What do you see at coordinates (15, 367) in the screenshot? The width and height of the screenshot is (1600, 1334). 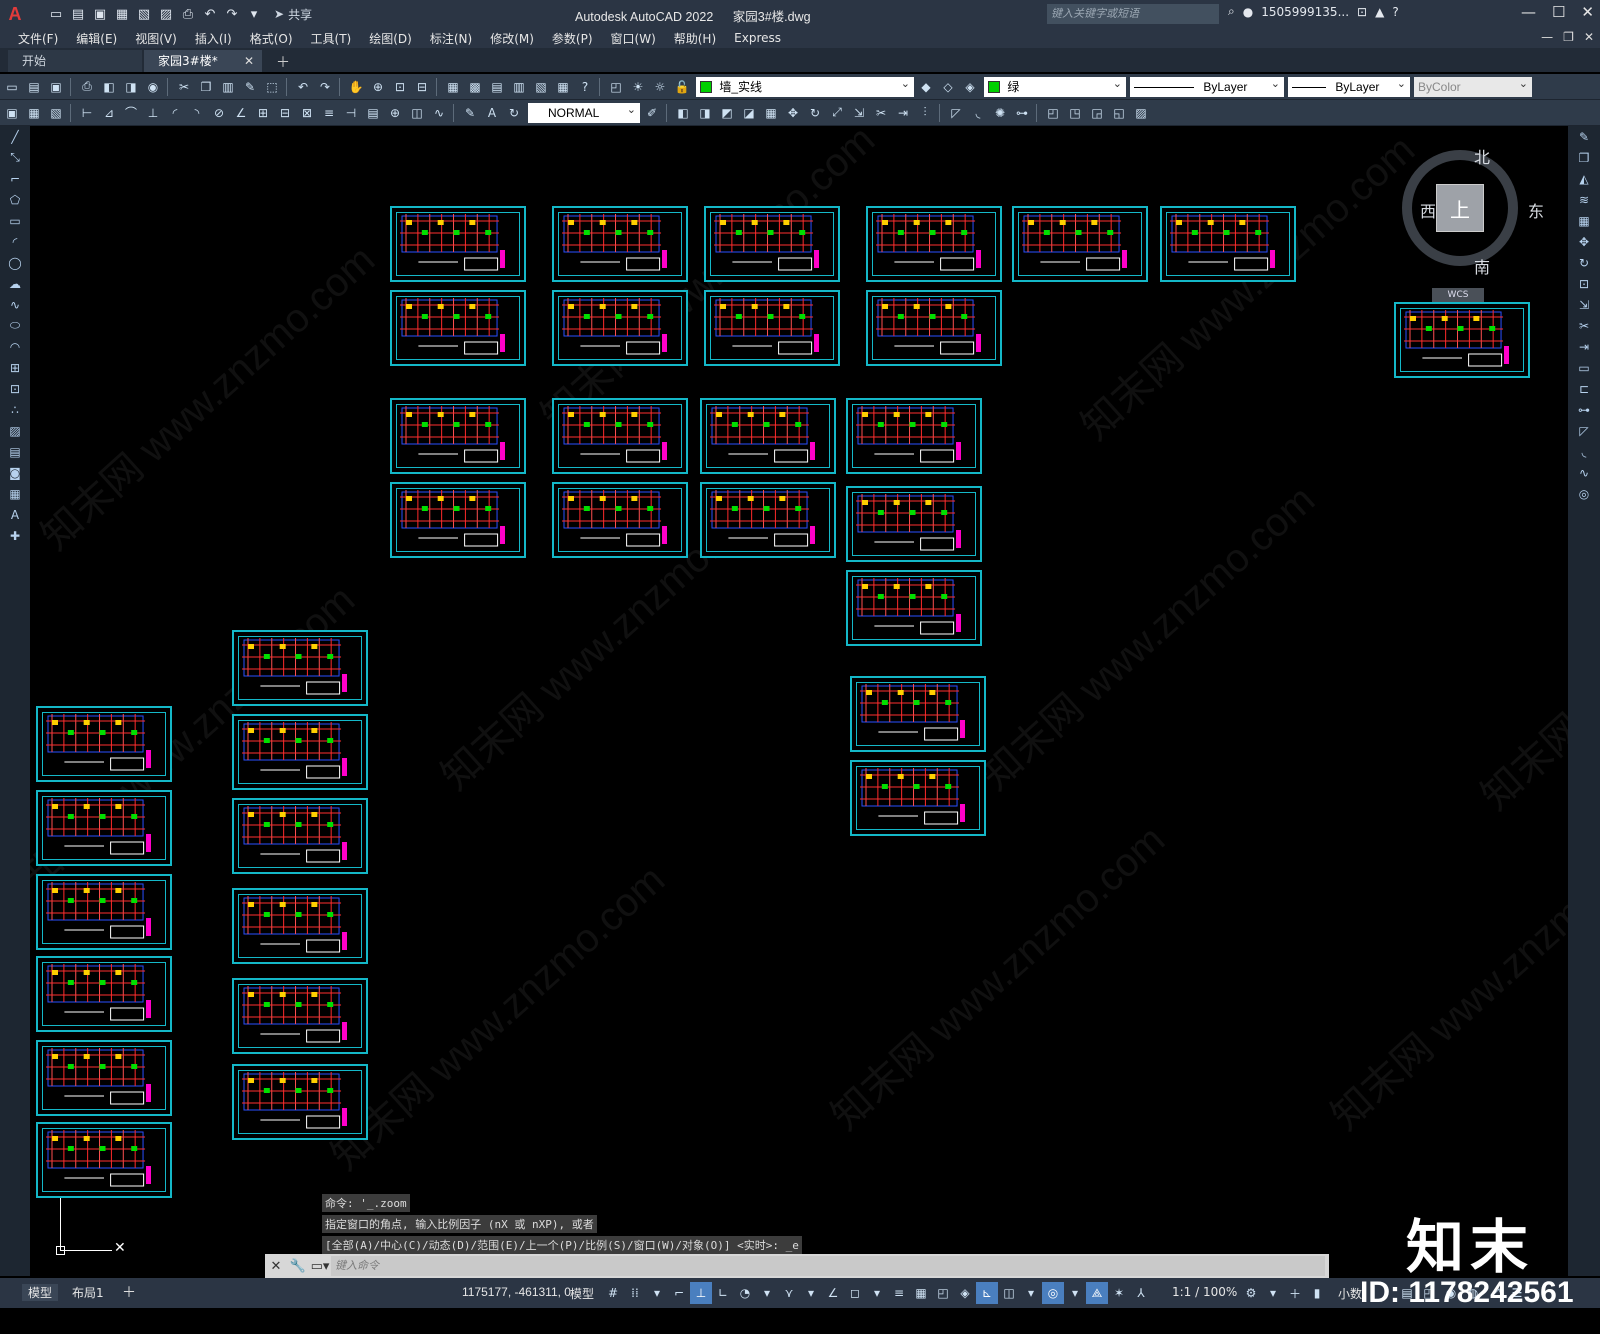 I see `insert-block-icon: ⊞` at bounding box center [15, 367].